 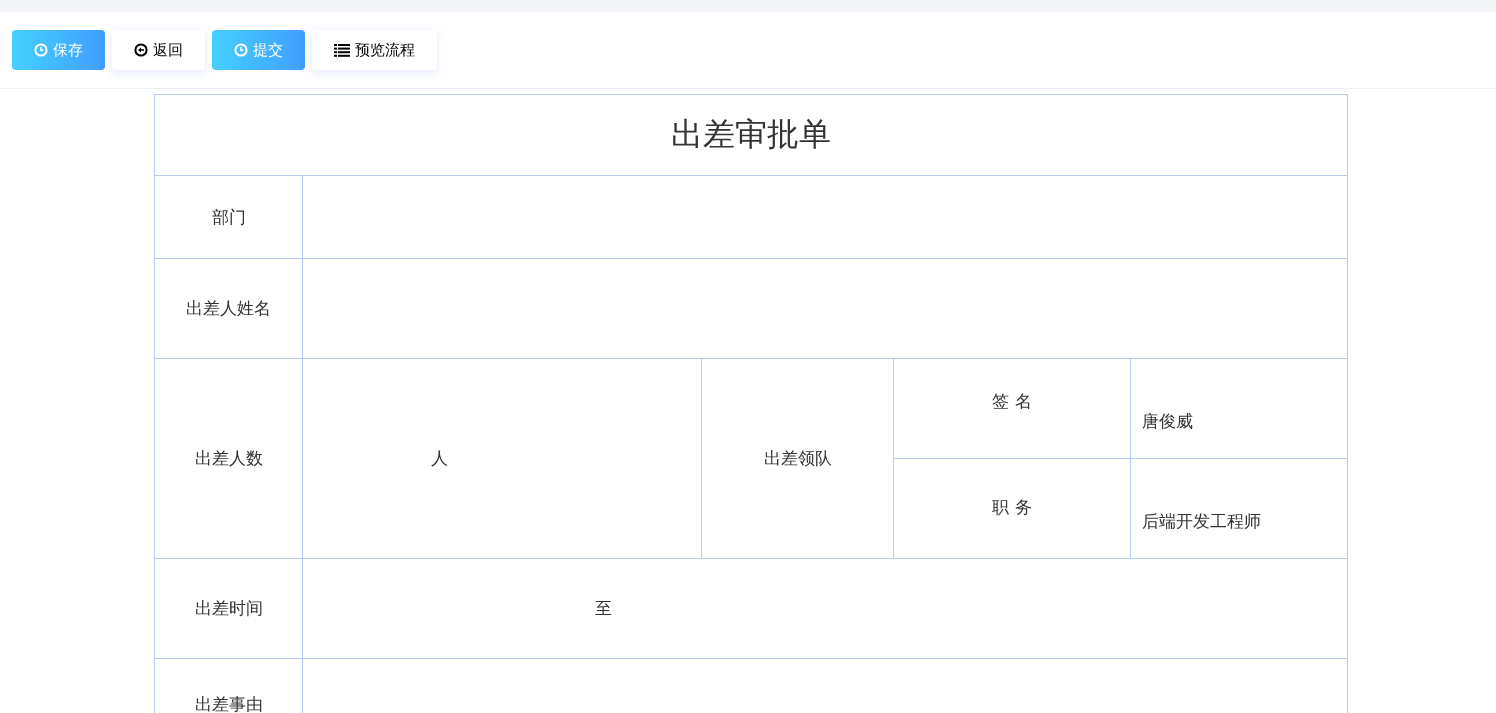 I want to click on field-label: 出差领队, so click(x=797, y=458).